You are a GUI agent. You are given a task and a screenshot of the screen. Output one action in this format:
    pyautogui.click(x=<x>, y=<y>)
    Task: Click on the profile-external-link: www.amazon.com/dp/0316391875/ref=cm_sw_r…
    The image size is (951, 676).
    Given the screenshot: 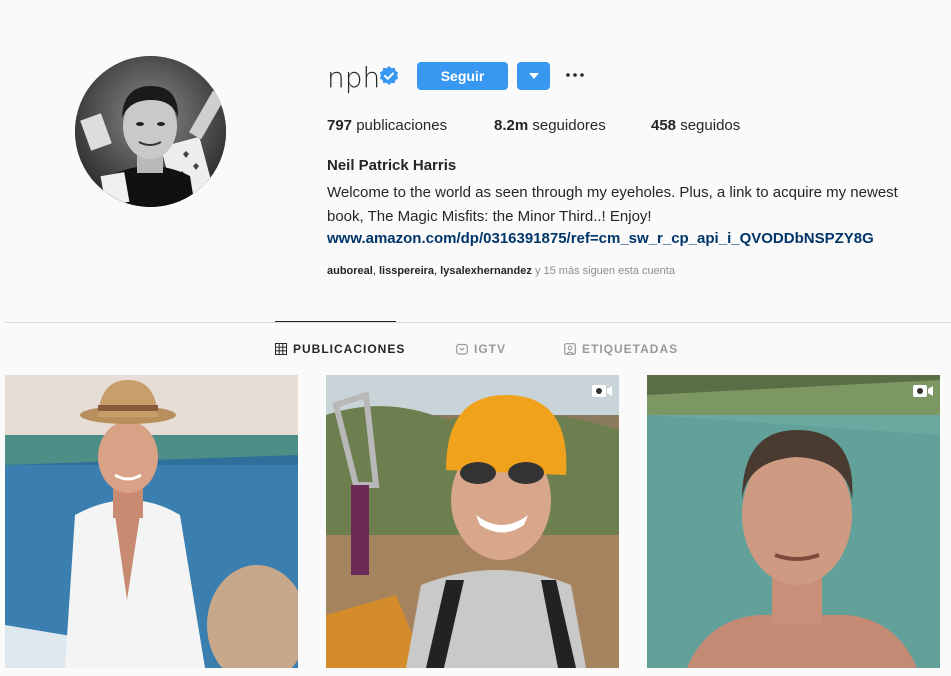 What is the action you would take?
    pyautogui.click(x=600, y=239)
    